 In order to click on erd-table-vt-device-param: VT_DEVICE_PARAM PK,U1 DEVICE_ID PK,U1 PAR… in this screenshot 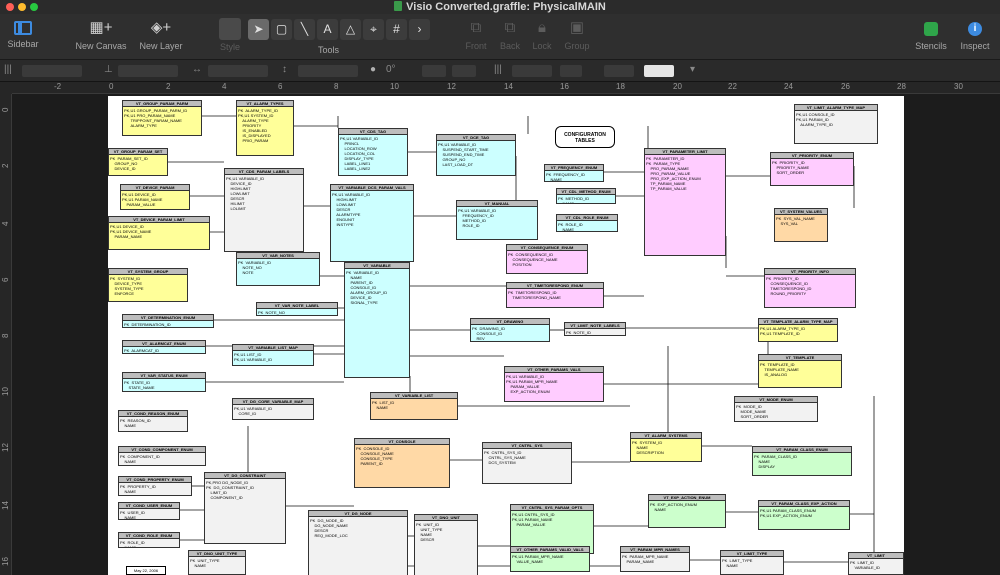, I will do `click(155, 197)`.